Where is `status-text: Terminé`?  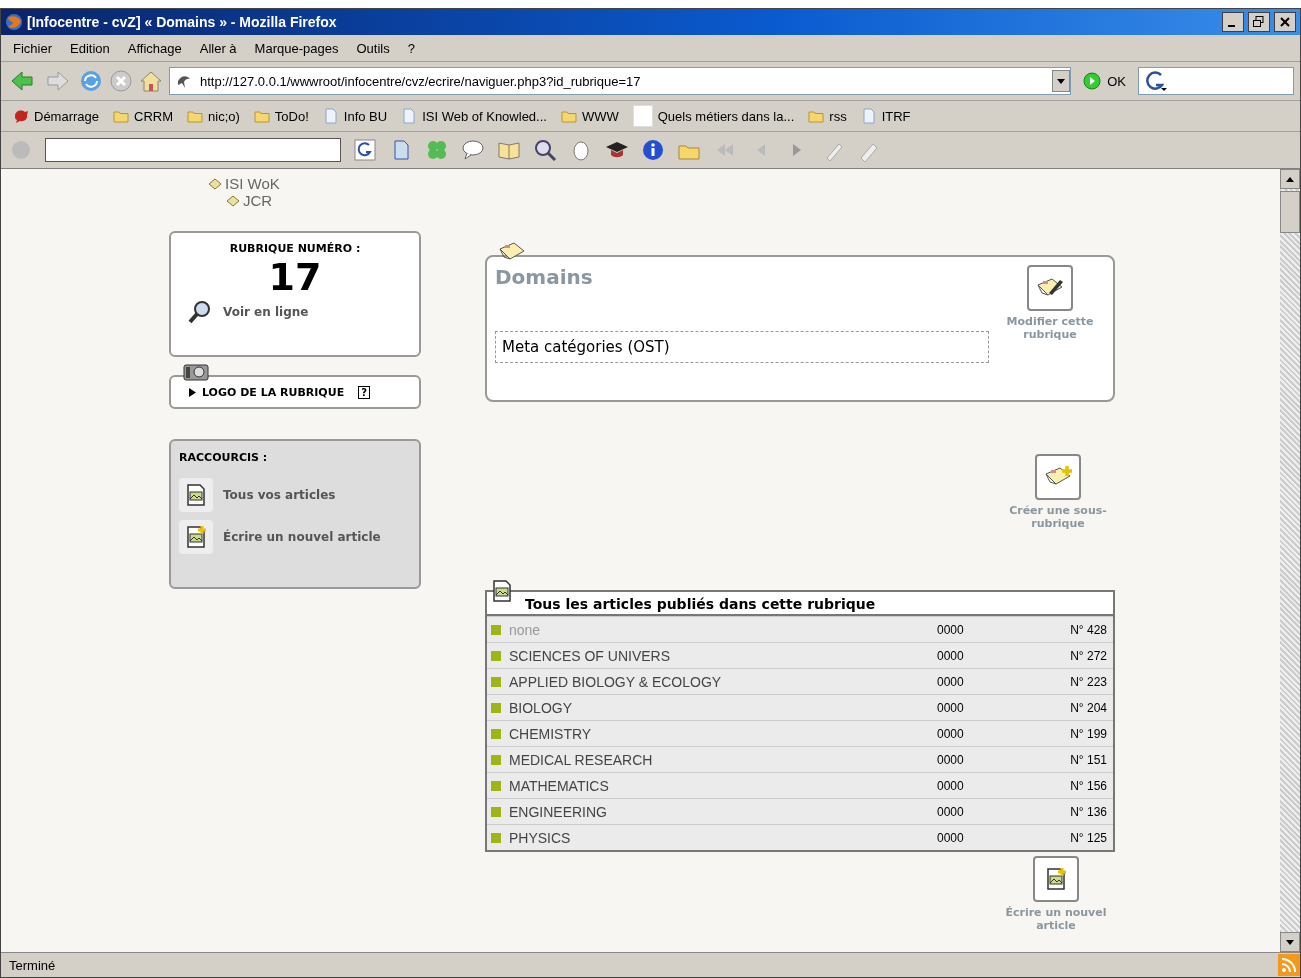 status-text: Terminé is located at coordinates (32, 965).